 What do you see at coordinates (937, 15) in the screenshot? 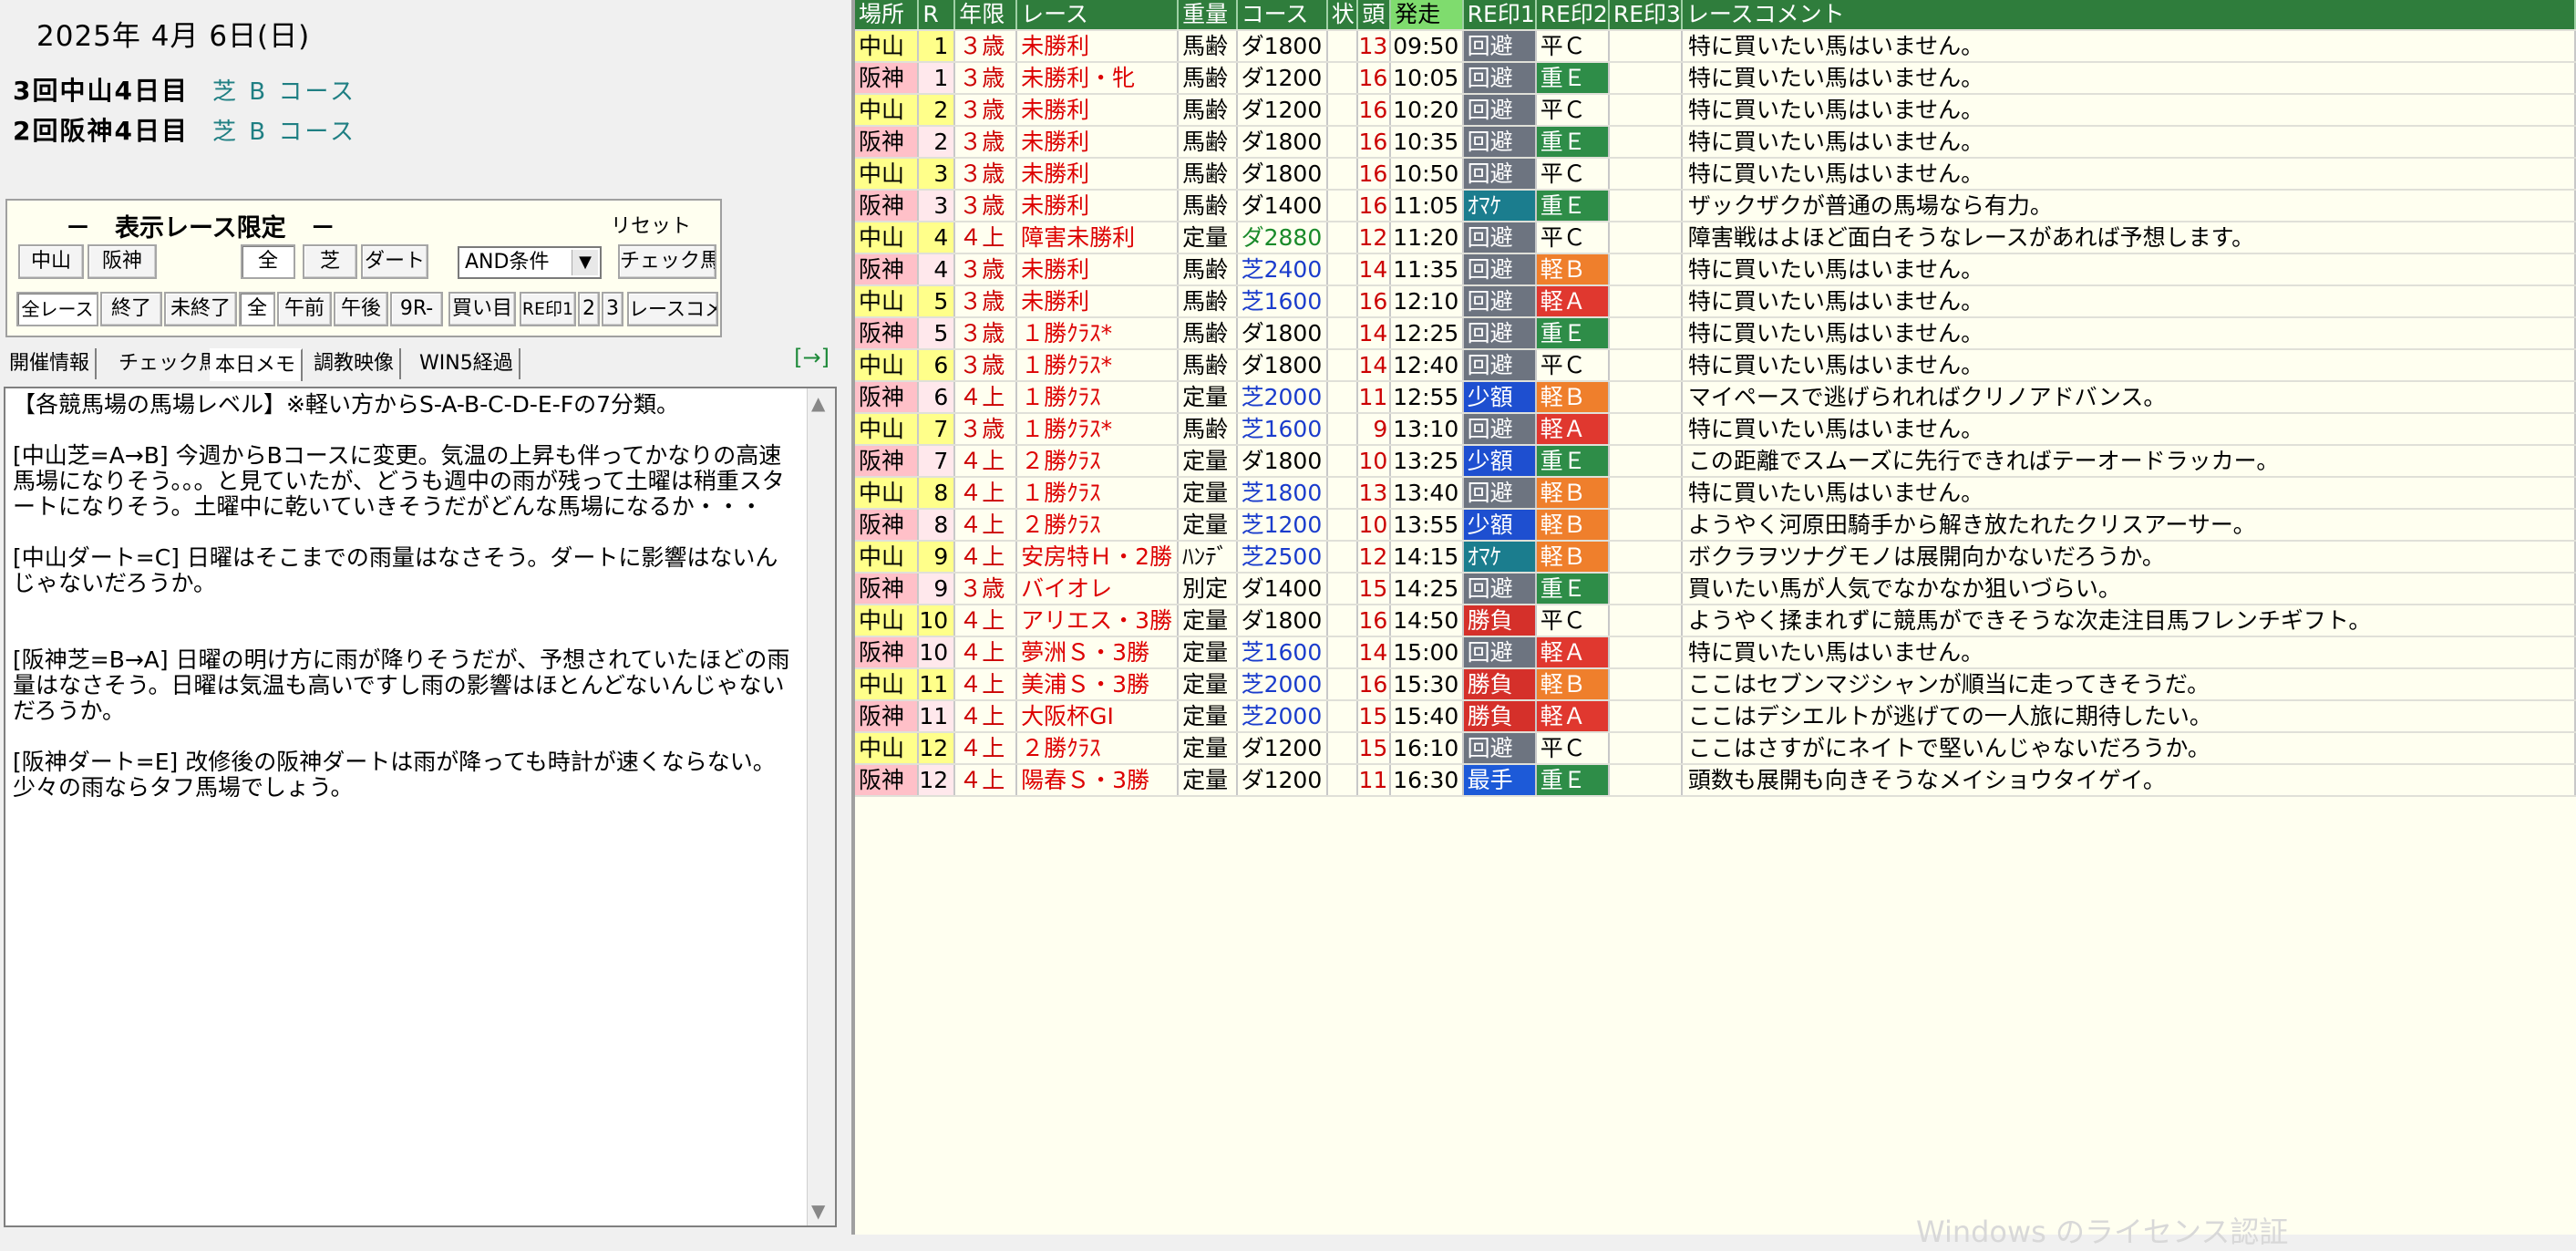
I see `column-header: R` at bounding box center [937, 15].